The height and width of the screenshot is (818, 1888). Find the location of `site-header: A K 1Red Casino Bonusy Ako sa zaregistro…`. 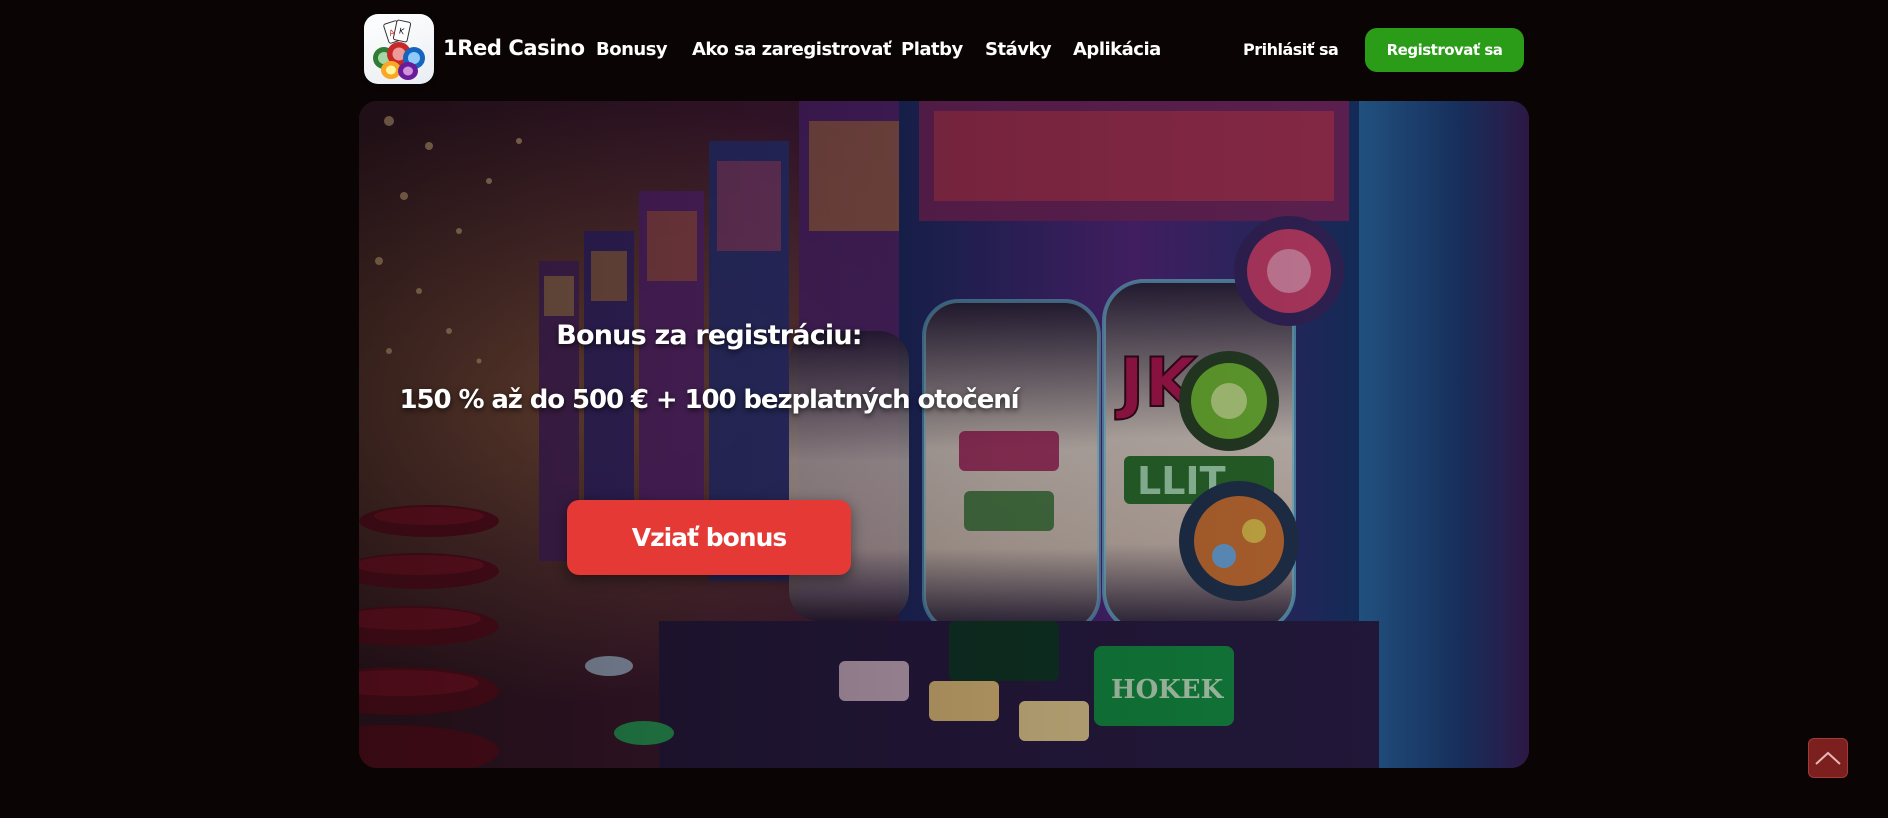

site-header: A K 1Red Casino Bonusy Ako sa zaregistro… is located at coordinates (944, 50).